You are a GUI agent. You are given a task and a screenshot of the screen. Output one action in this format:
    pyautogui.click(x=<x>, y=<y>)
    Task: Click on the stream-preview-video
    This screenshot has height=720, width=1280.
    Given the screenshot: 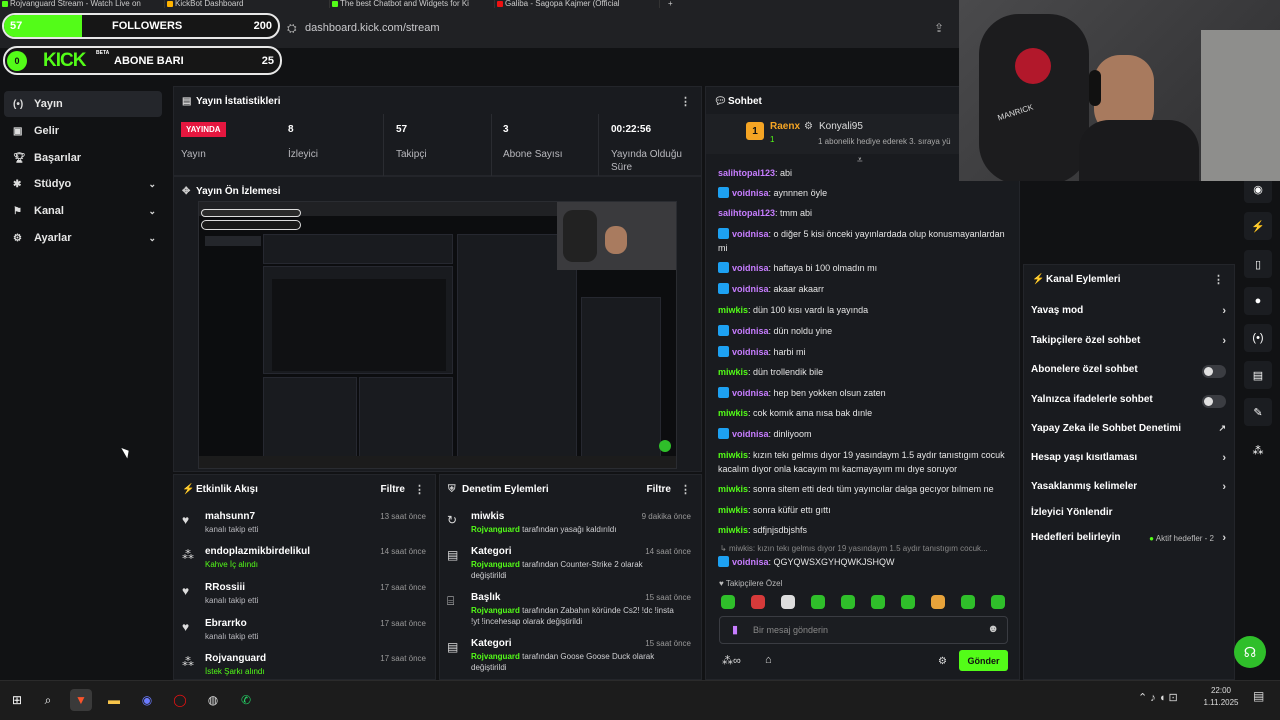 What is the action you would take?
    pyautogui.click(x=437, y=335)
    